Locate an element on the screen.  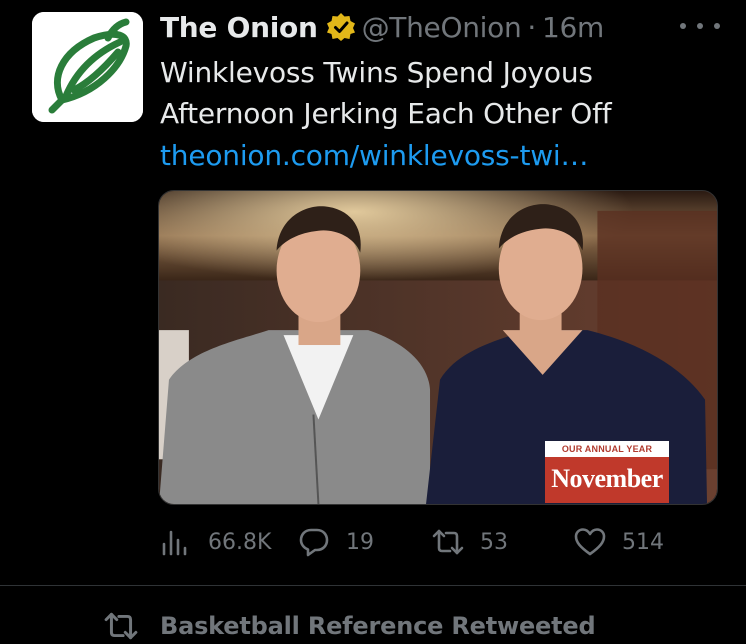
reply-button: 19 is located at coordinates (336, 542).